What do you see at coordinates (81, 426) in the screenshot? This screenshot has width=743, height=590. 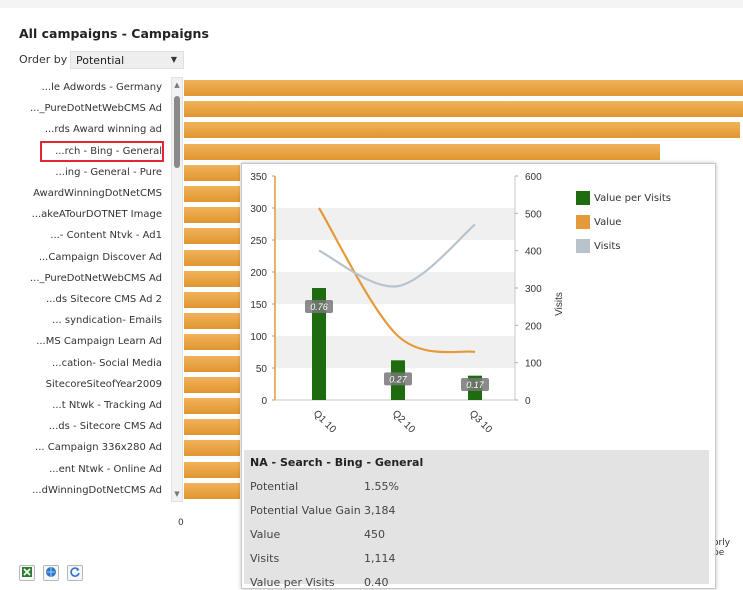 I see `category-label: ...ds - Sitecore CMS Ad` at bounding box center [81, 426].